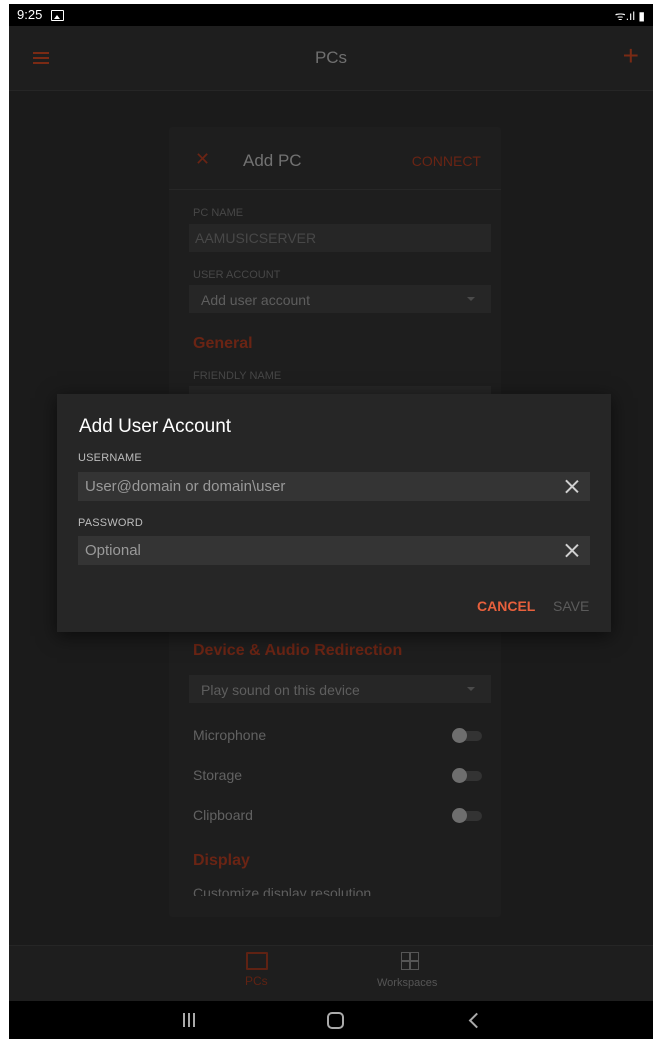  Describe the element at coordinates (110, 458) in the screenshot. I see `username-label: USERNAME` at that location.